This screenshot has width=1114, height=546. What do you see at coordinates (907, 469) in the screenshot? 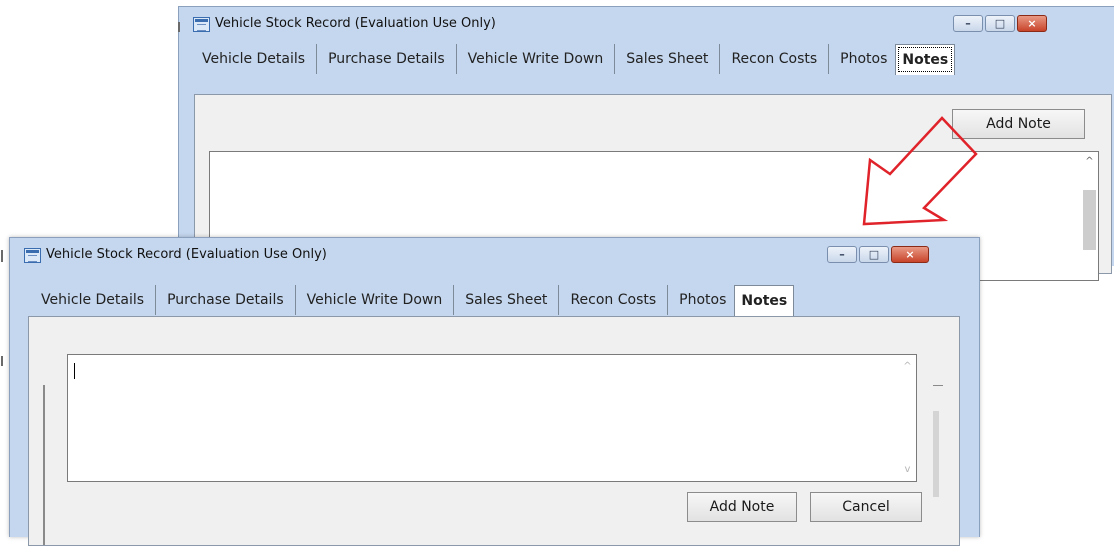
I see `scroll-down-icon: v` at bounding box center [907, 469].